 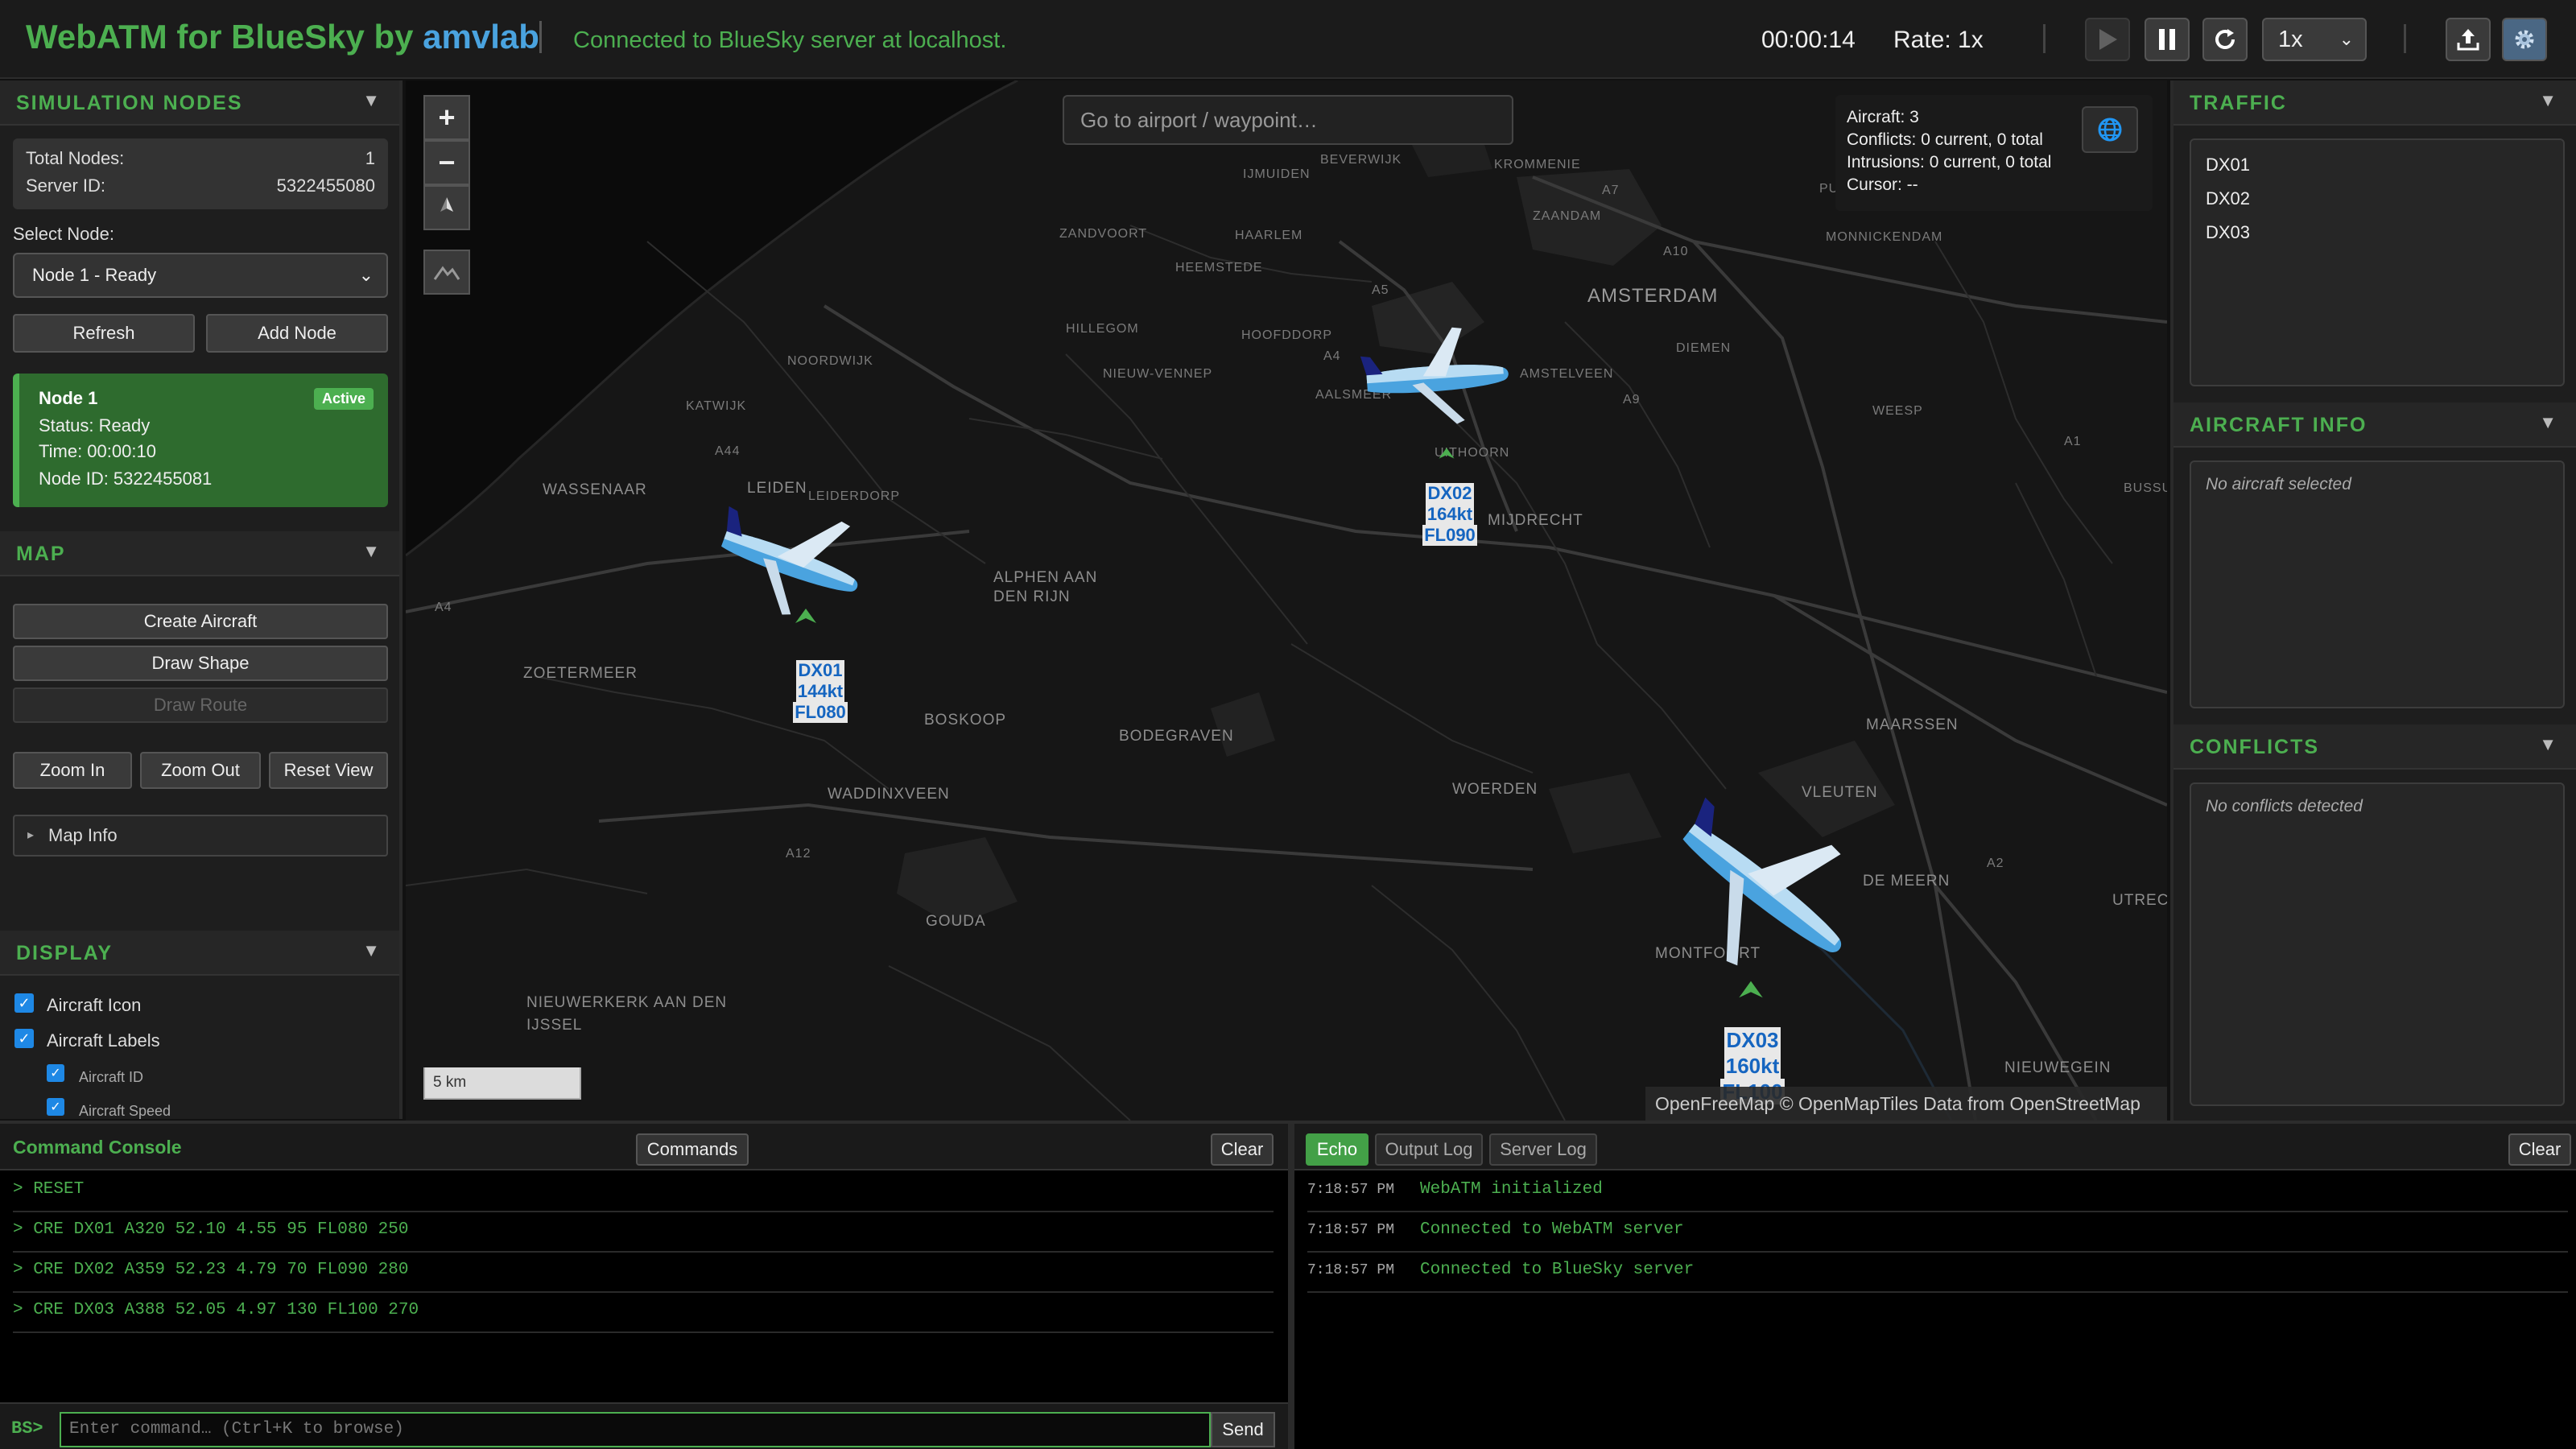 I want to click on place-woerden: WOERDEN, so click(x=1495, y=789).